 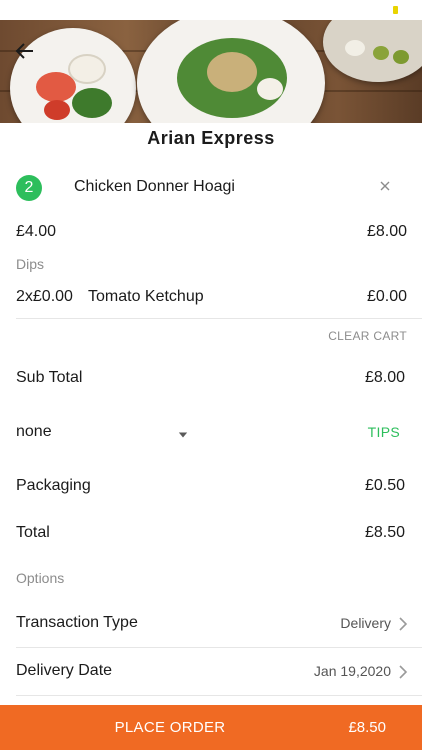 I want to click on item-line-total: £8.00, so click(x=386, y=231).